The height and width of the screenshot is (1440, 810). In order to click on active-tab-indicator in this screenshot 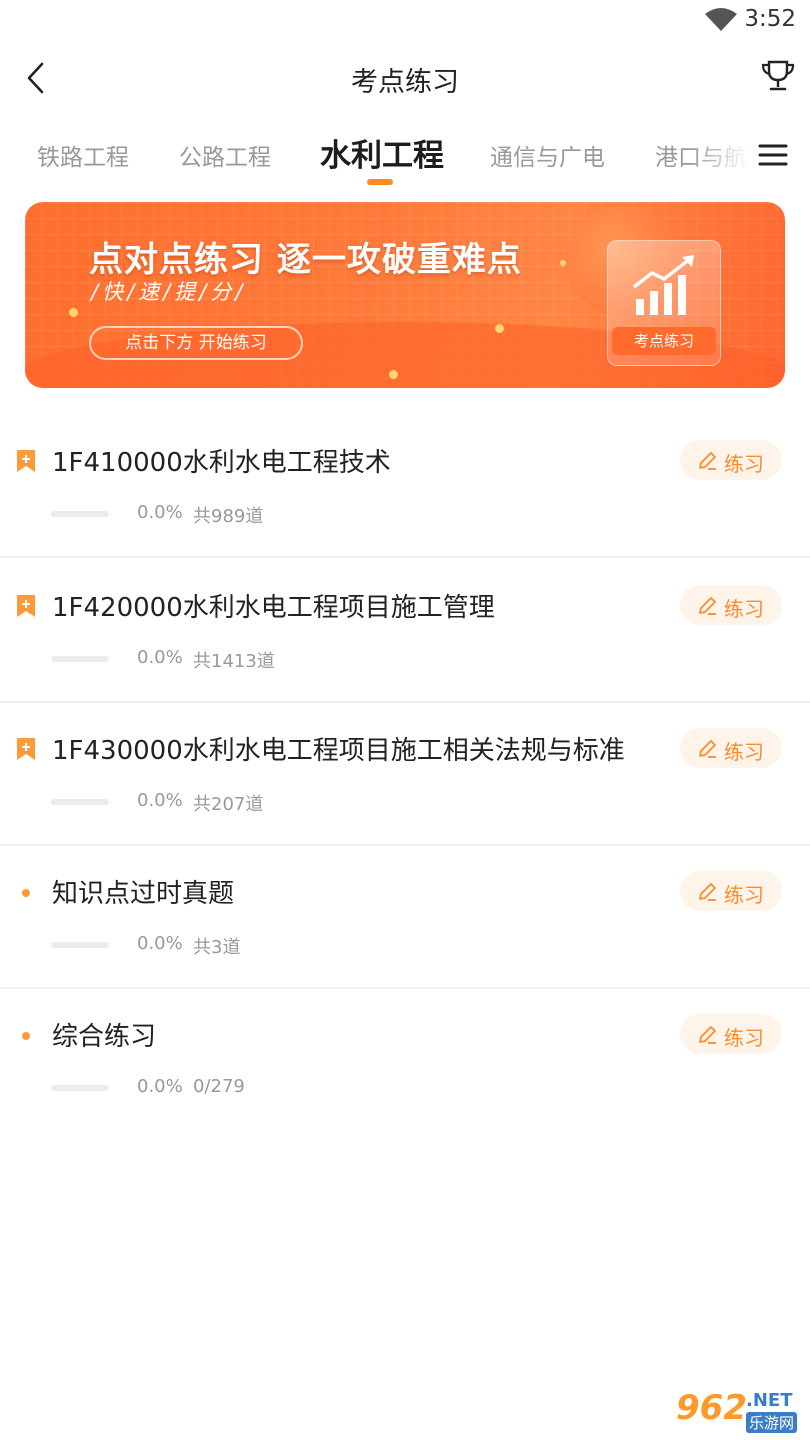, I will do `click(380, 182)`.